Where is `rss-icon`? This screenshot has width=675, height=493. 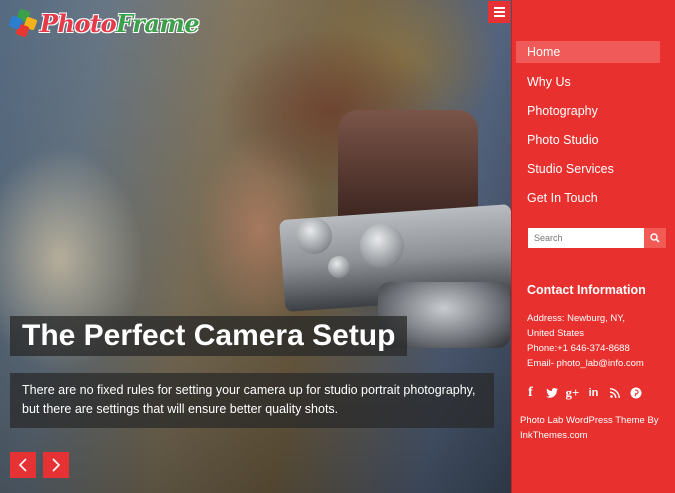 rss-icon is located at coordinates (614, 393).